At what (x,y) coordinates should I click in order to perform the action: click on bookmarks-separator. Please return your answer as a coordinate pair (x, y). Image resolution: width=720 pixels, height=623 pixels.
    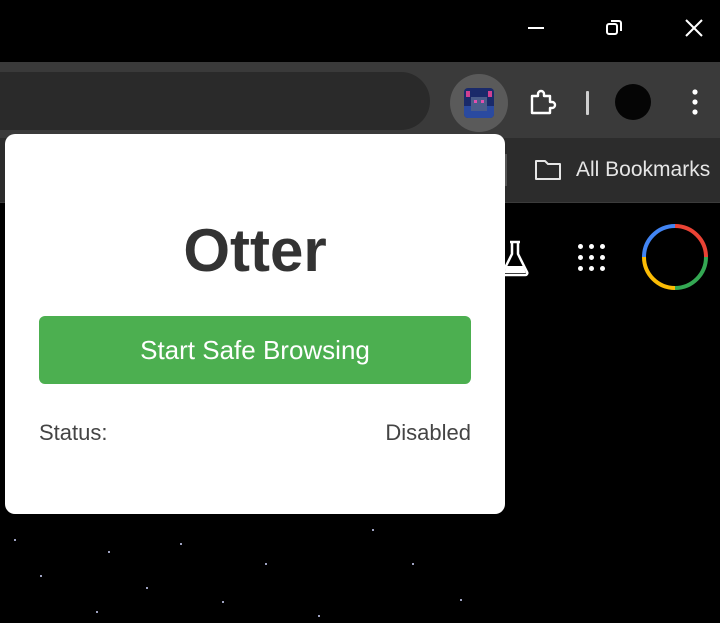
    Looking at the image, I should click on (506, 170).